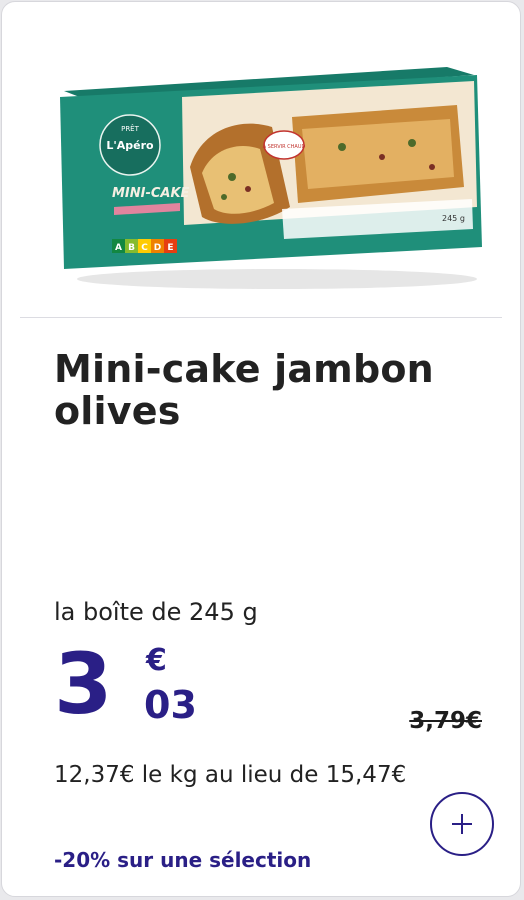 This screenshot has width=524, height=900. Describe the element at coordinates (445, 721) in the screenshot. I see `old-price: 3,79€` at that location.